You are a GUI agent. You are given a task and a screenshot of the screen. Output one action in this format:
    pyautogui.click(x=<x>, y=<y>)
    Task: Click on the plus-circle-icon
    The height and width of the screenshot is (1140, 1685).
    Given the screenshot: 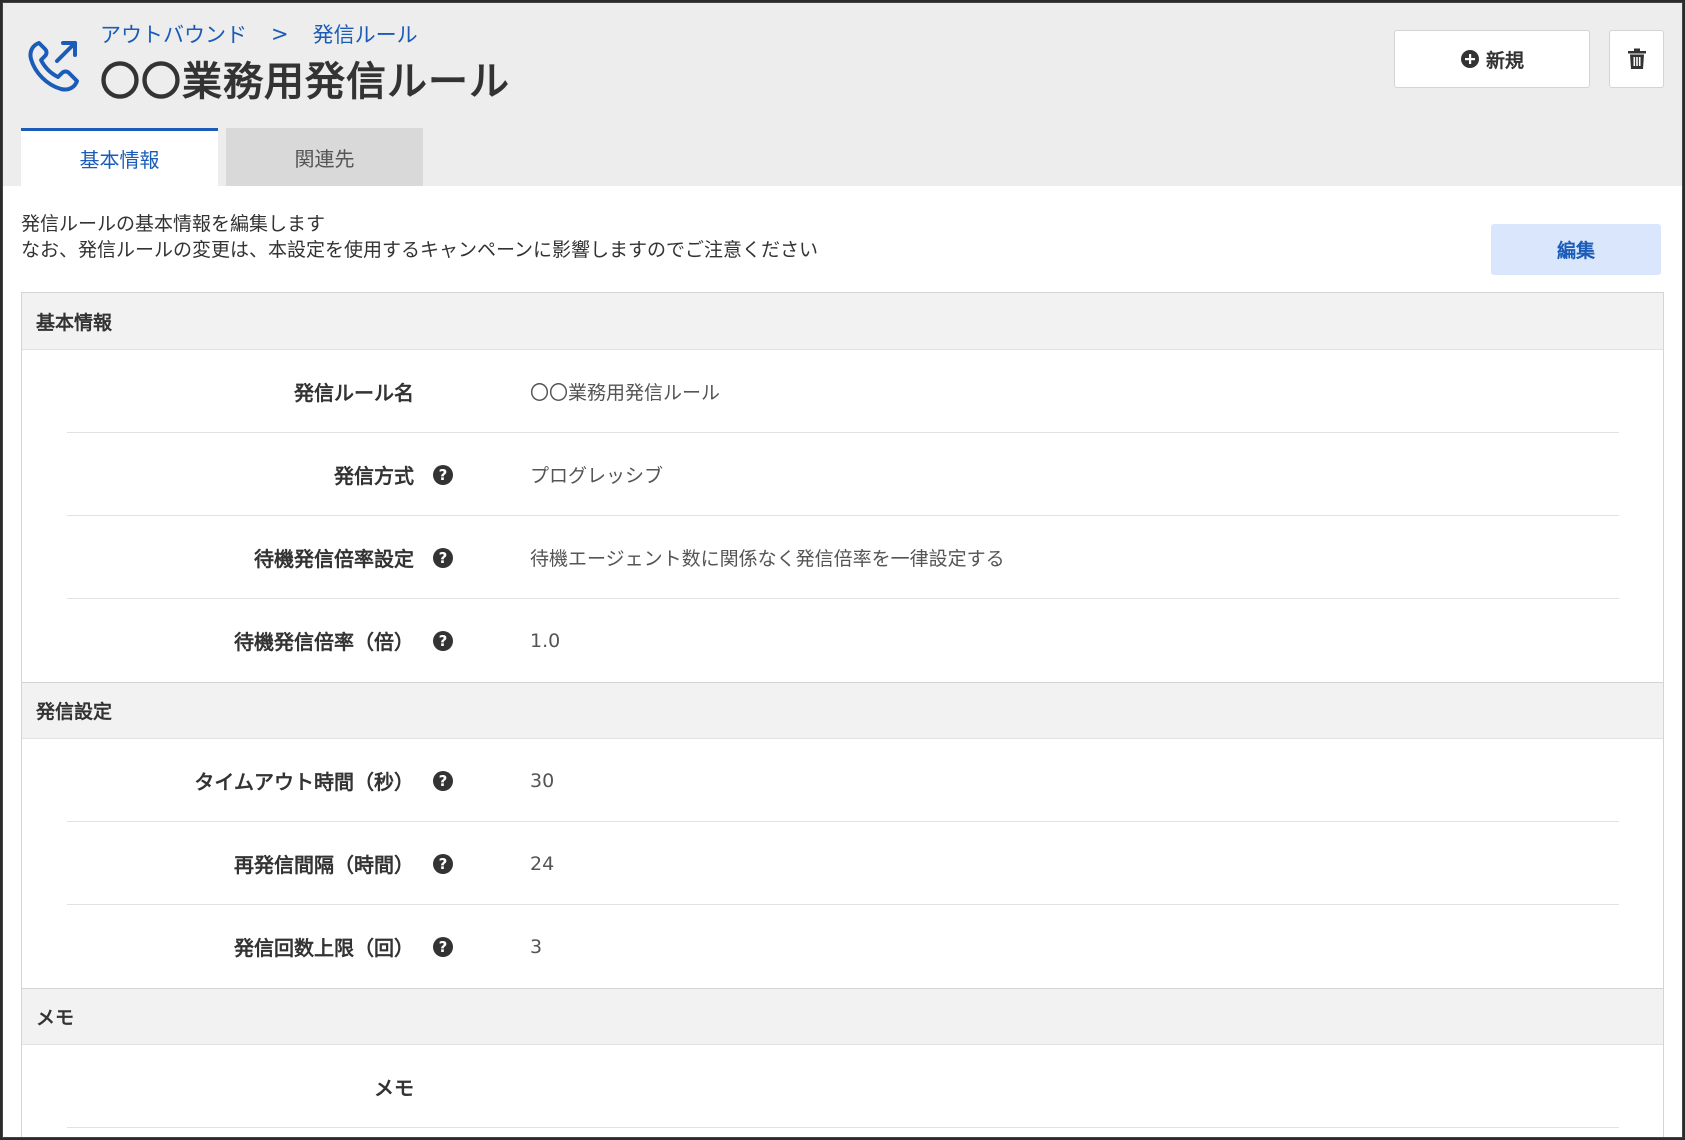 What is the action you would take?
    pyautogui.click(x=1469, y=59)
    